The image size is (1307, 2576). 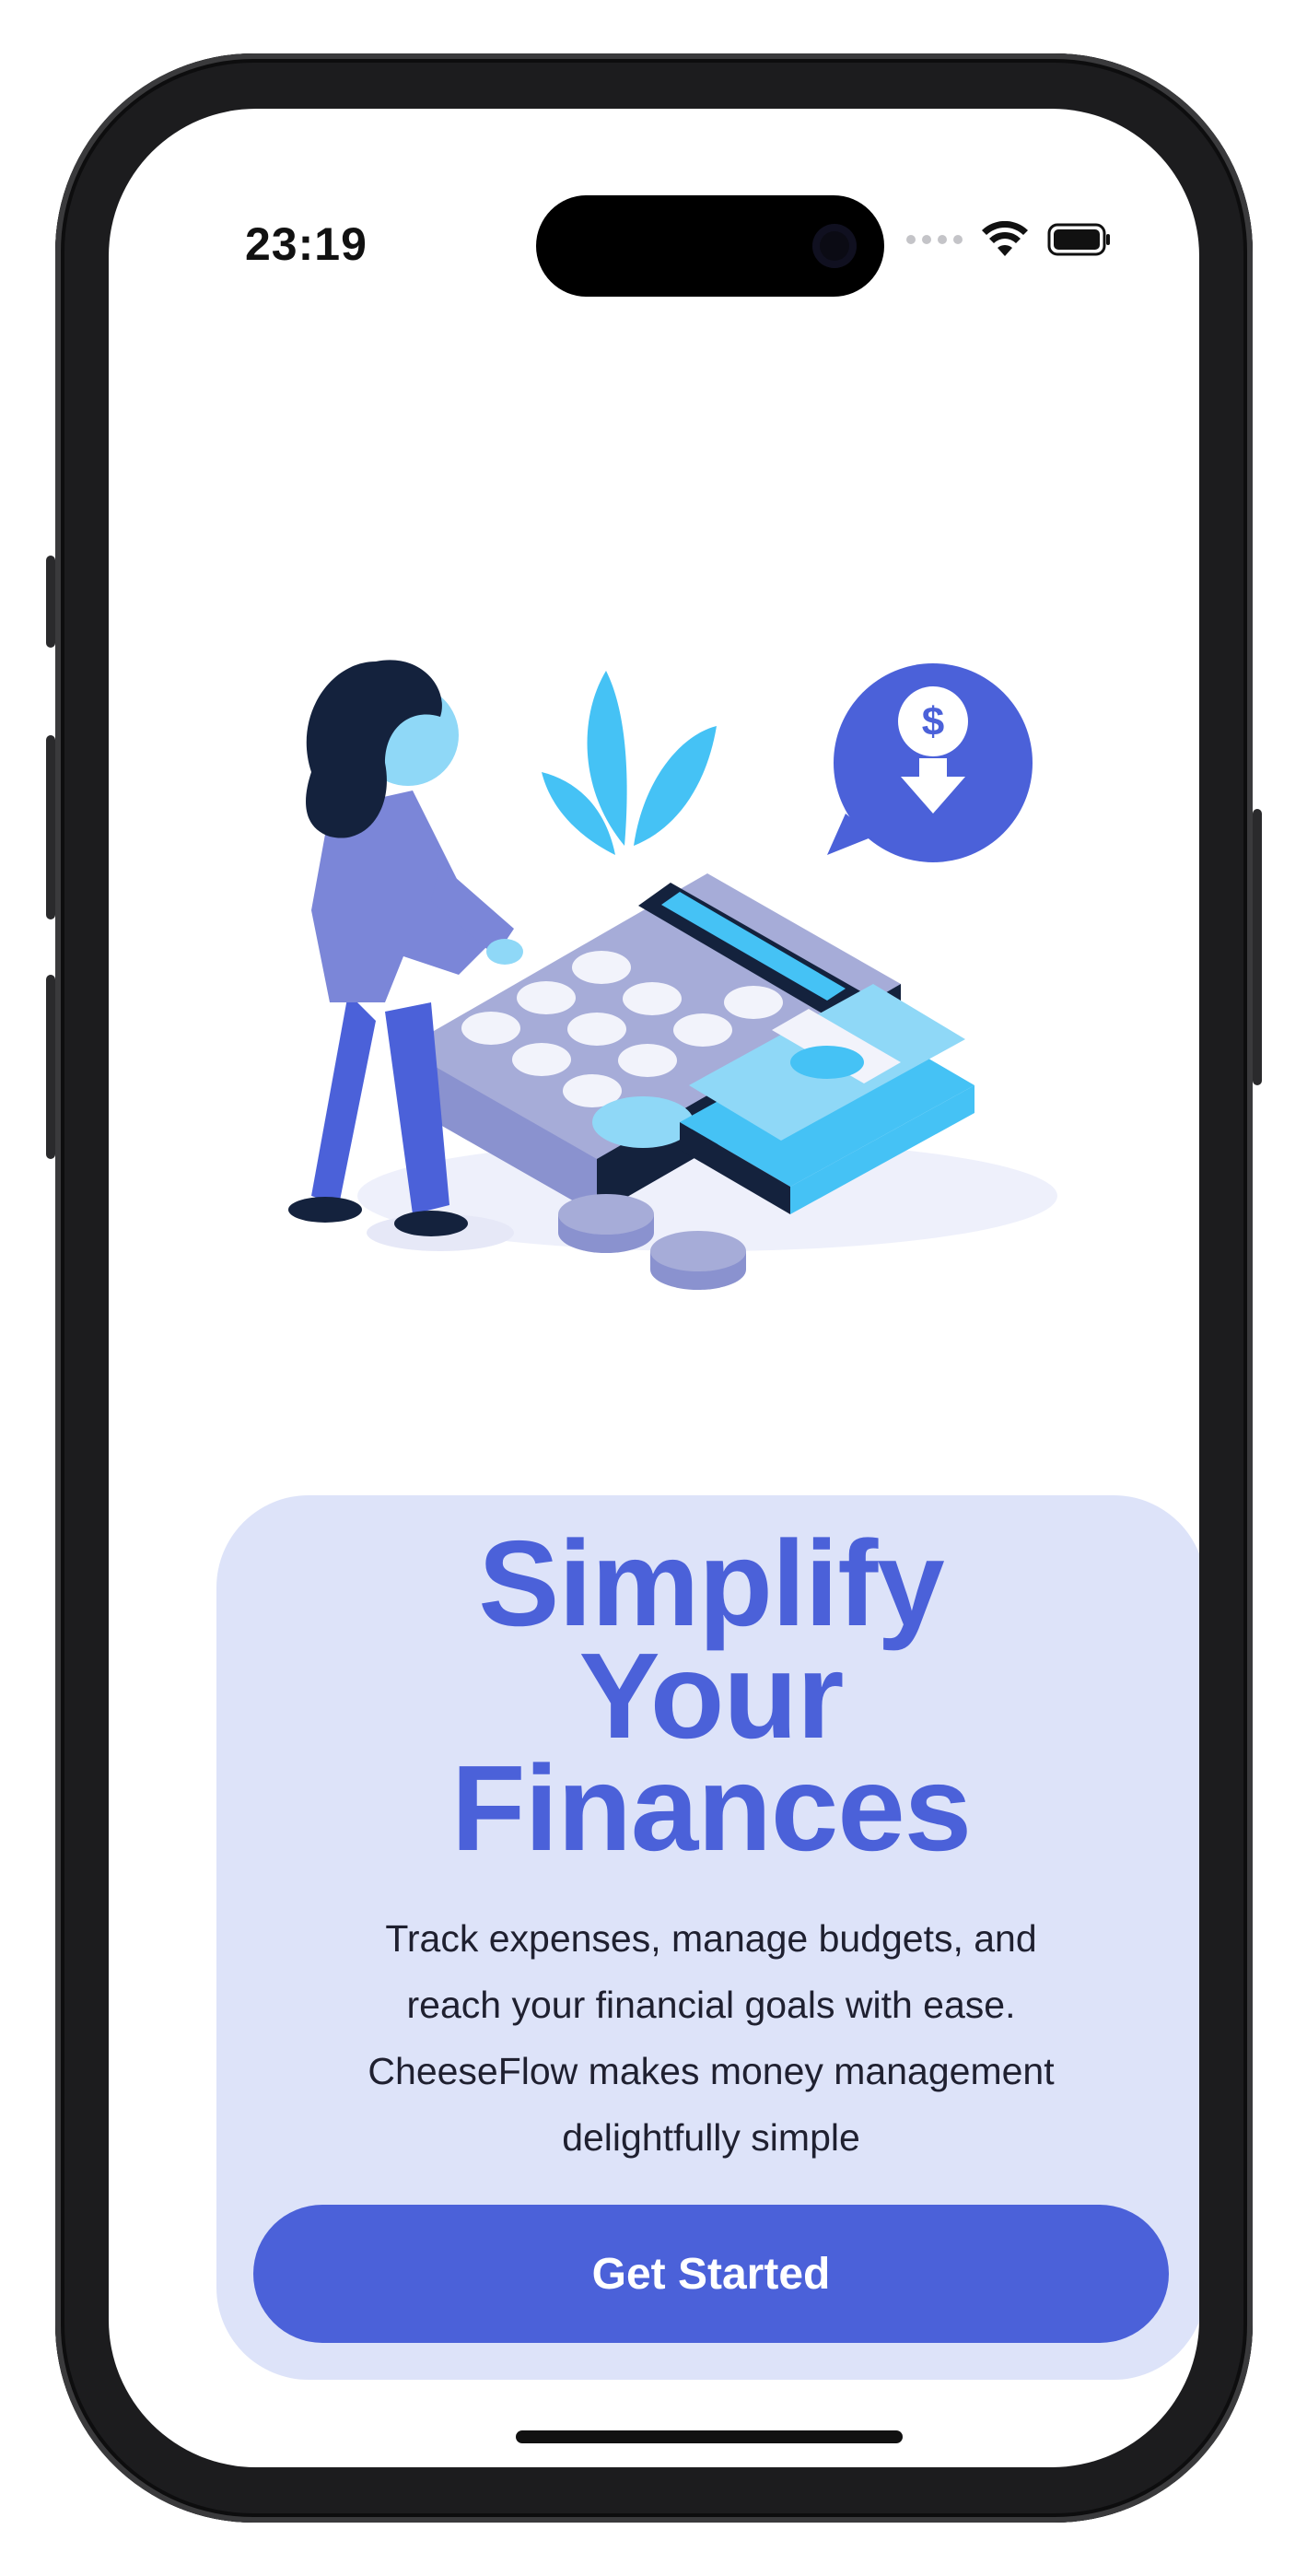 What do you see at coordinates (51, 827) in the screenshot?
I see `volume-up-button` at bounding box center [51, 827].